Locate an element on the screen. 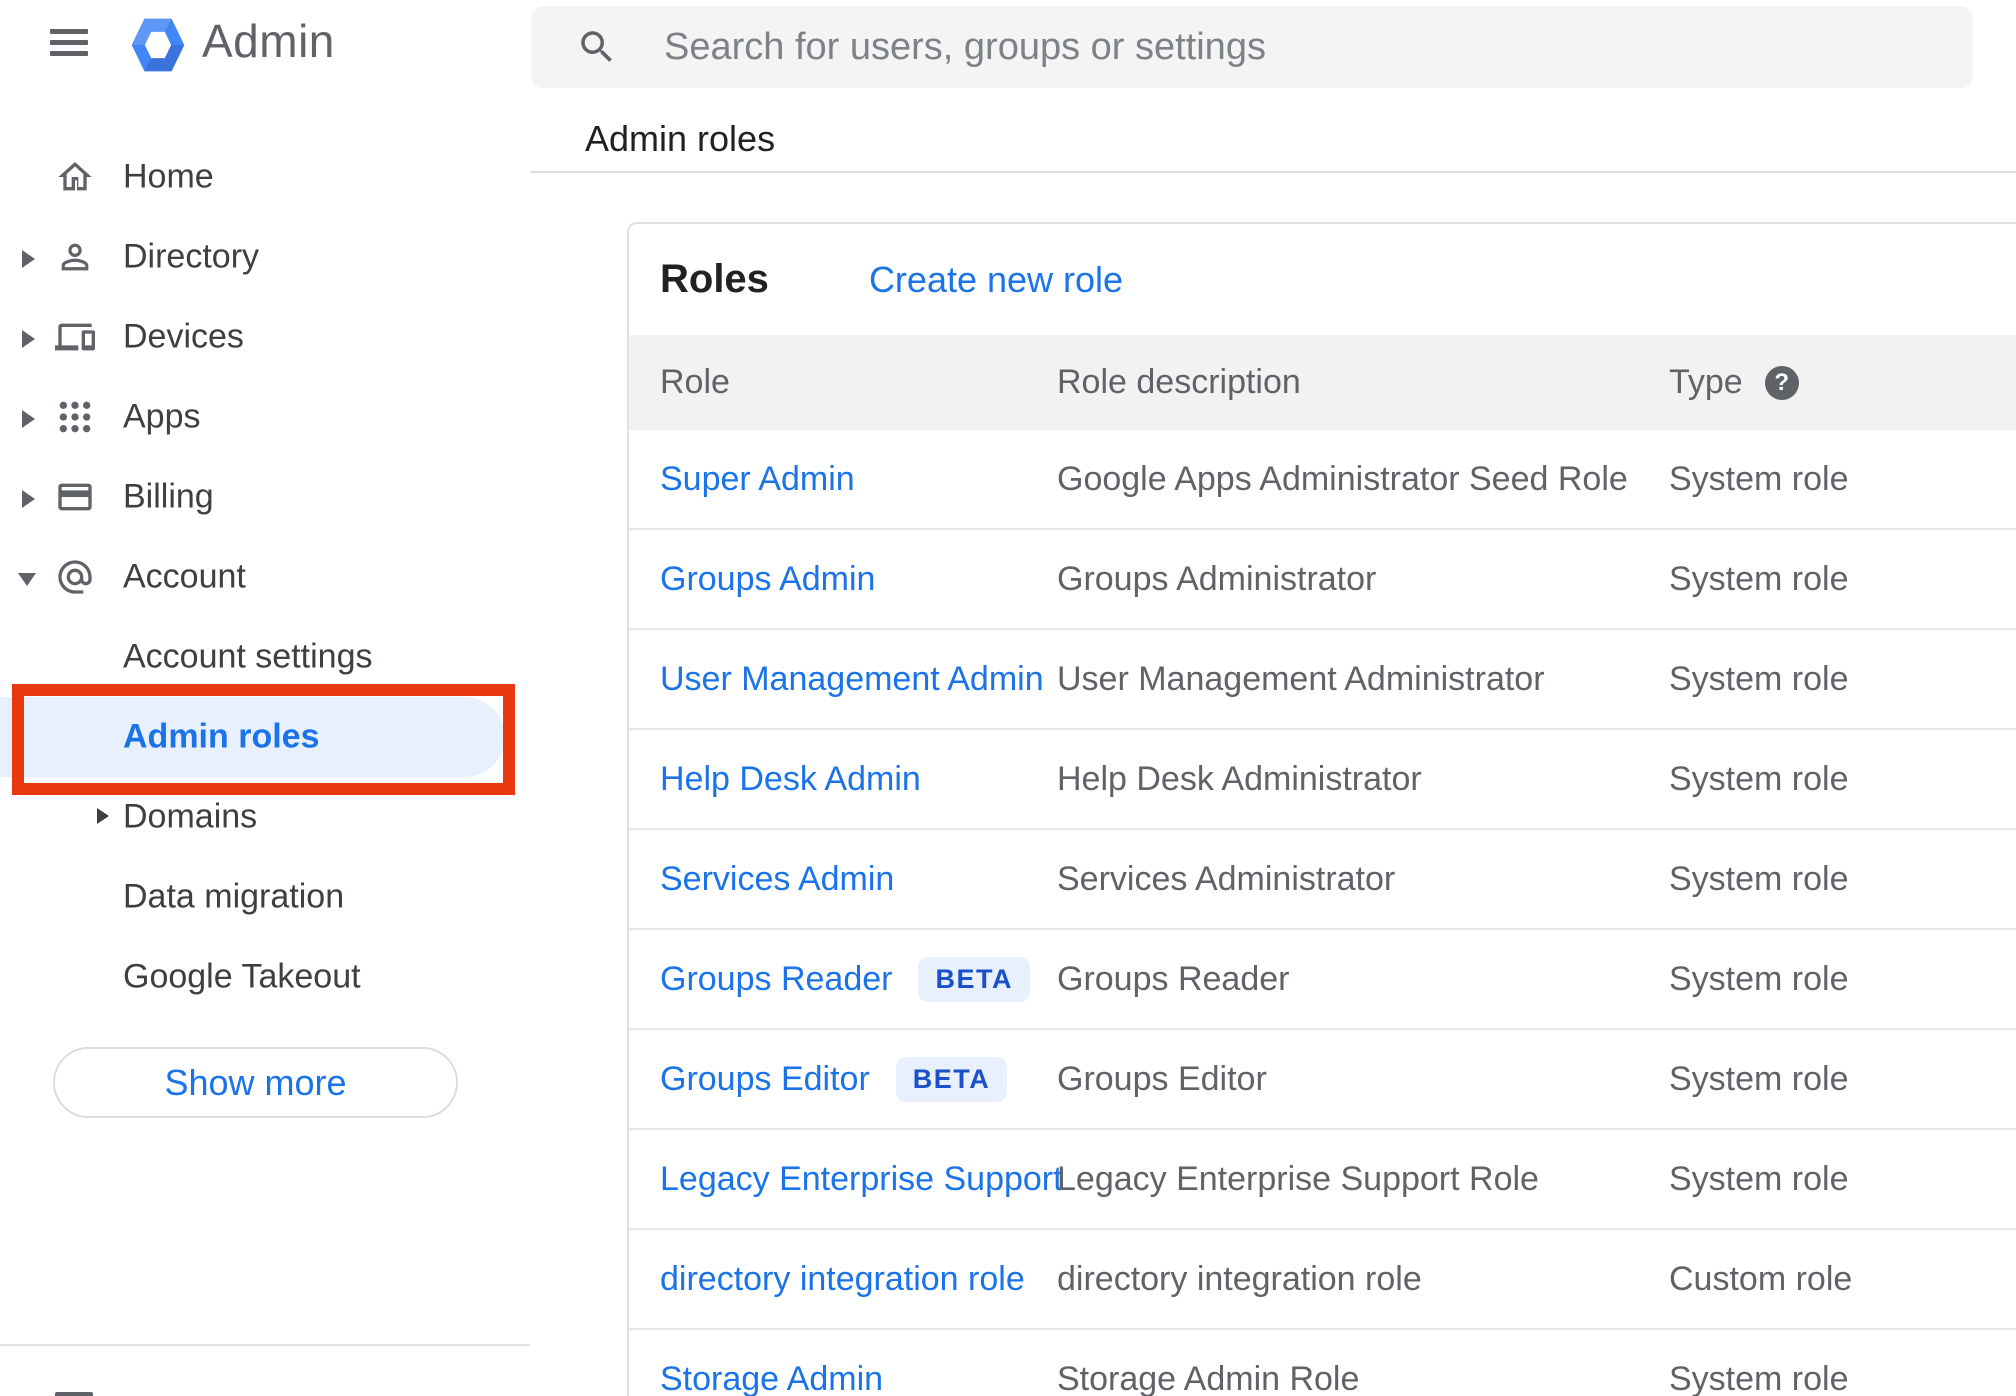 The image size is (2016, 1396). sidebar-item-label: Account is located at coordinates (184, 576).